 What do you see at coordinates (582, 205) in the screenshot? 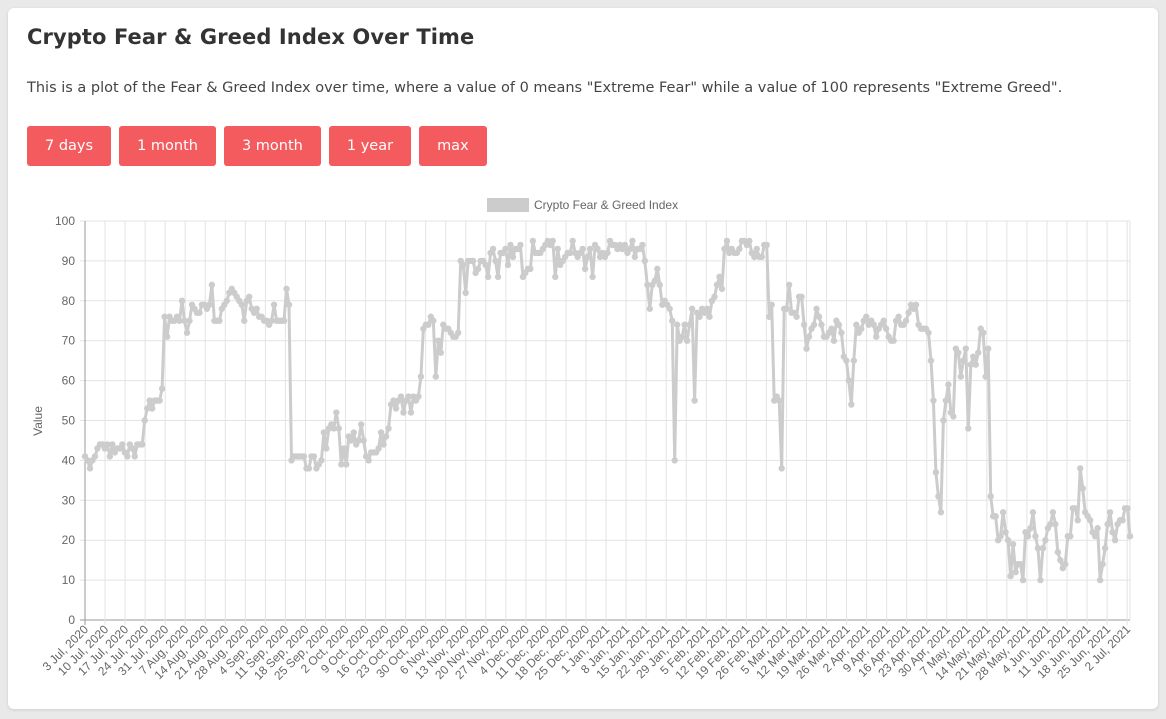
I see `legend: Crypto Fear & Greed Index` at bounding box center [582, 205].